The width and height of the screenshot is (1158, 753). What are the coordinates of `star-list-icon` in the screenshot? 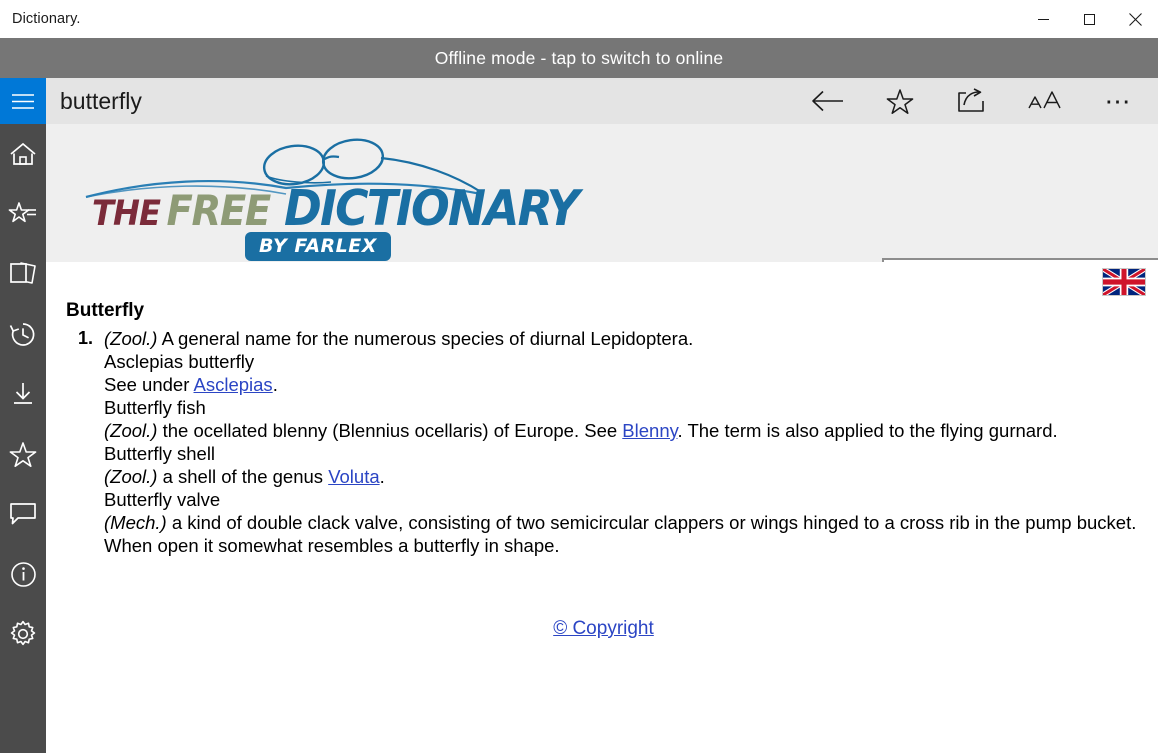 It's located at (23, 214).